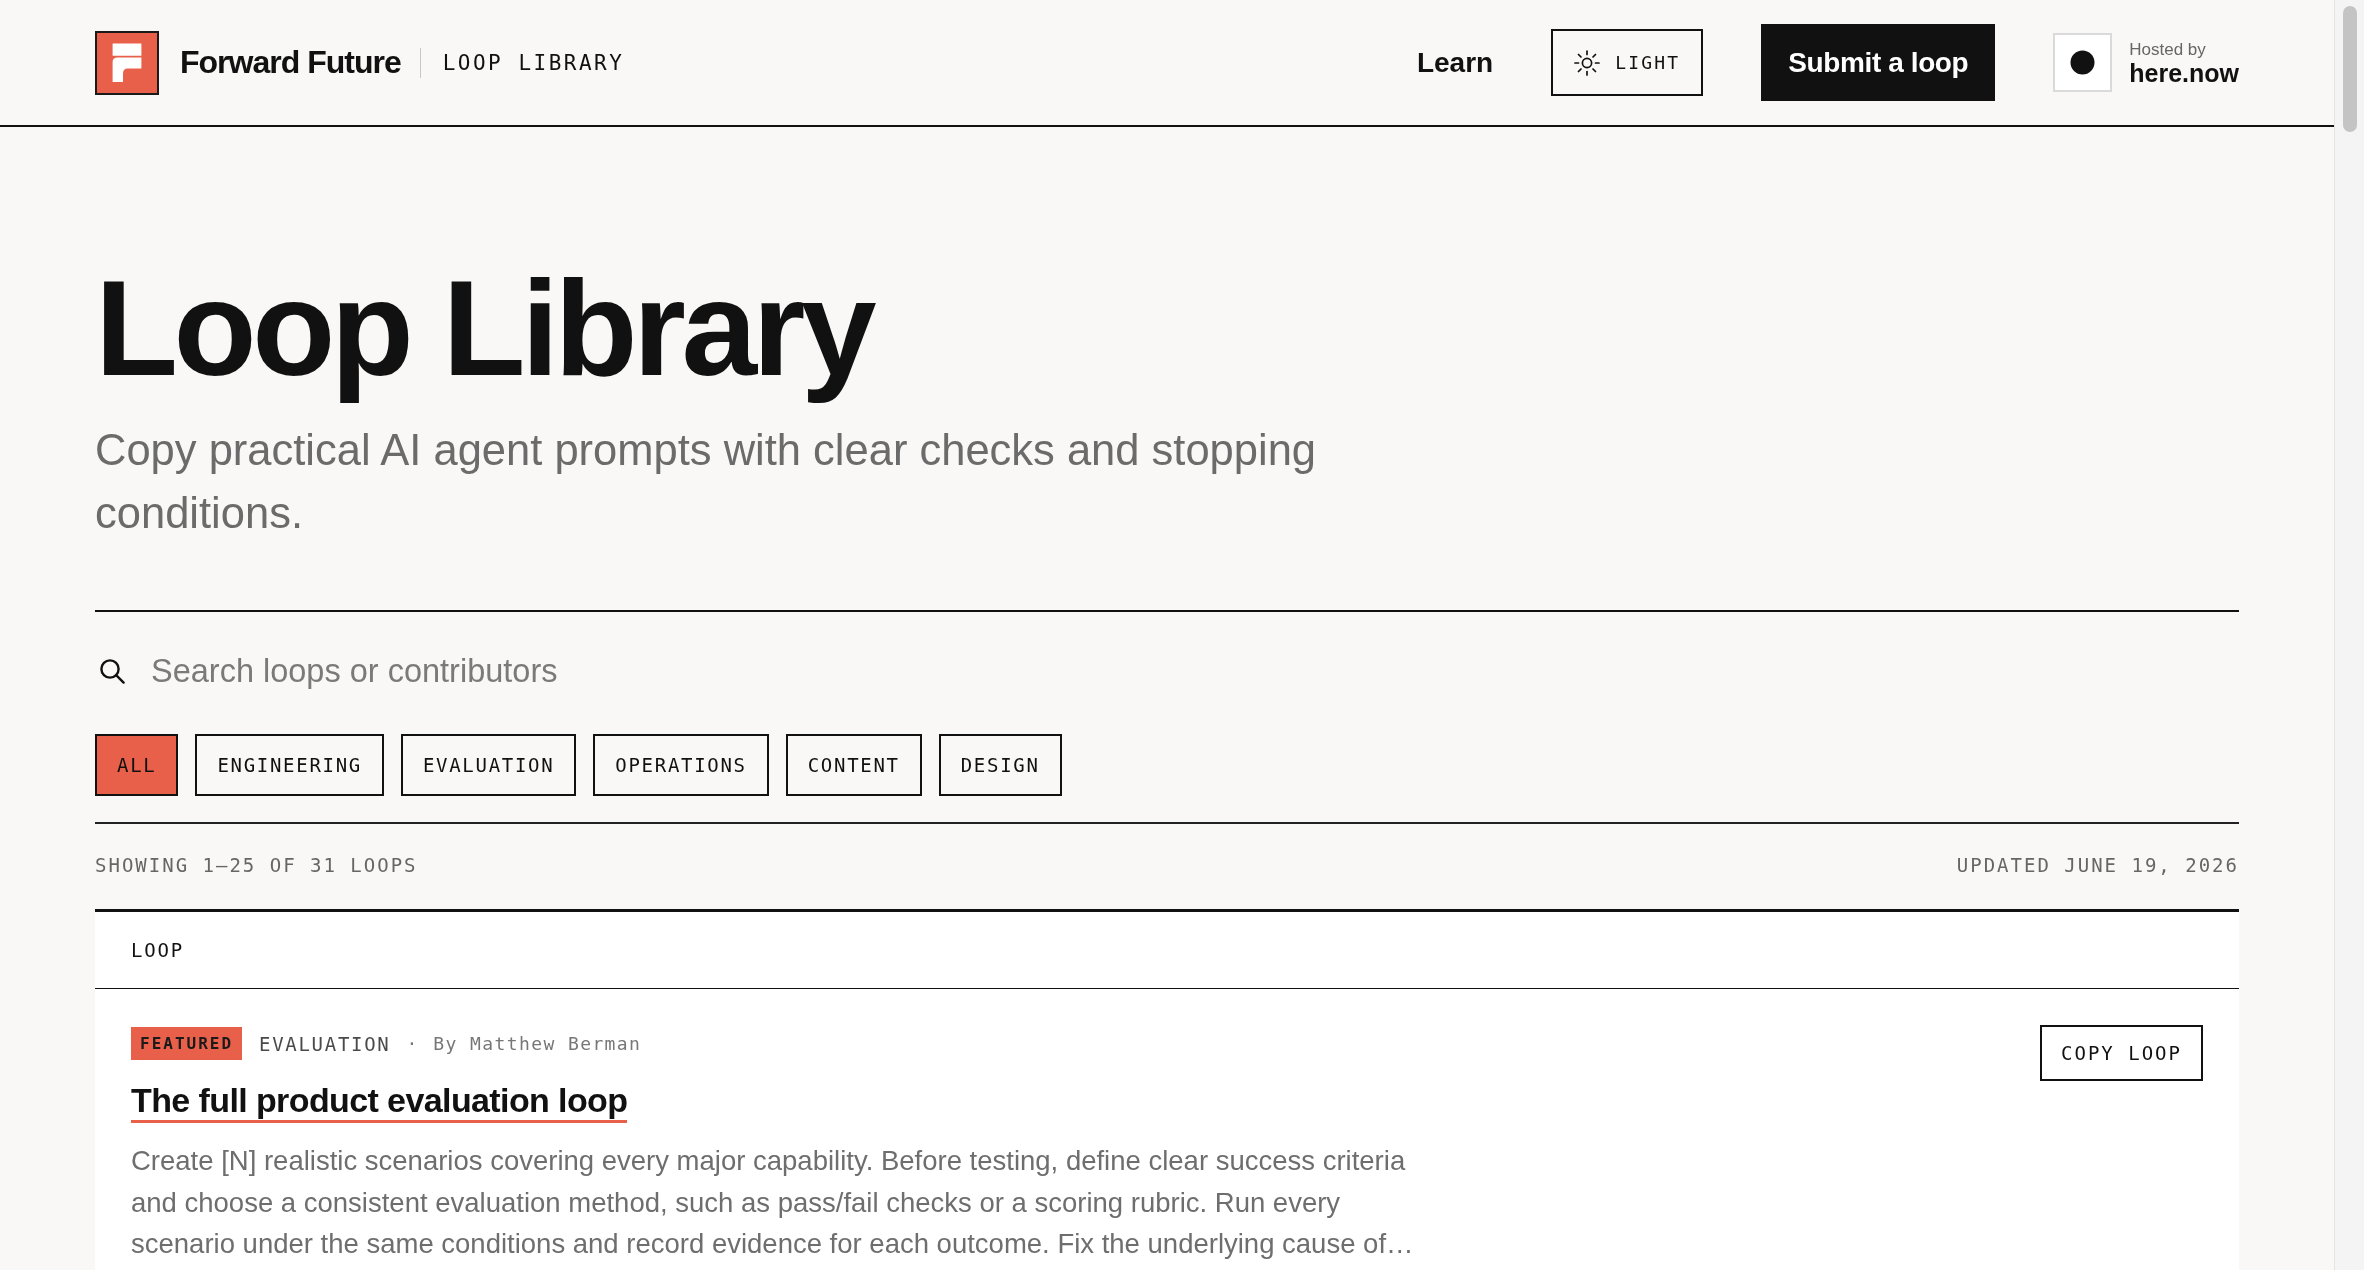 This screenshot has height=1270, width=2364. I want to click on updated-date: UPDATED JUNE 19, 2026, so click(2097, 865).